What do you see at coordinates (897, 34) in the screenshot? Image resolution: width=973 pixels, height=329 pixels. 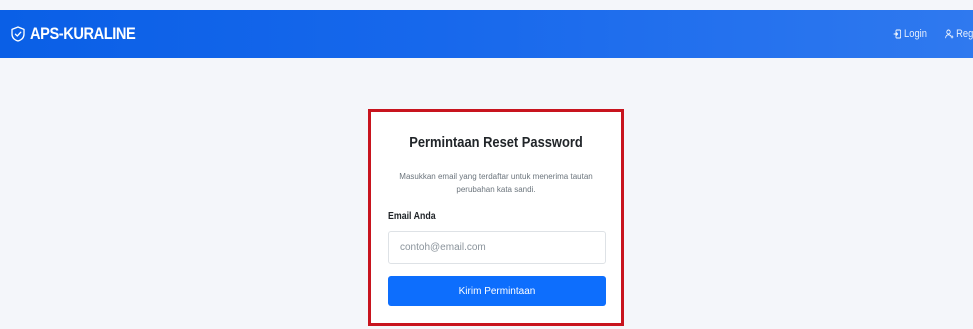 I see `login-icon` at bounding box center [897, 34].